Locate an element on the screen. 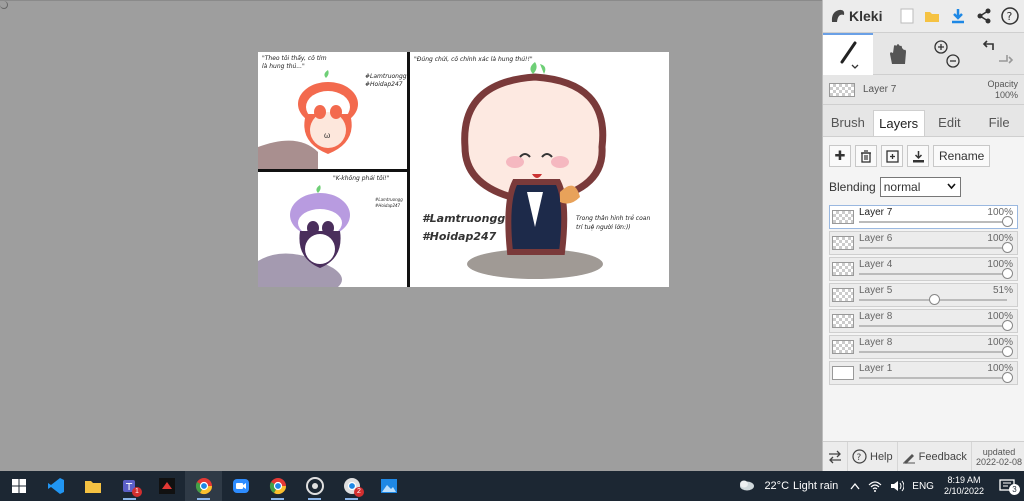  opacity-label: Opacity is located at coordinates (1002, 83).